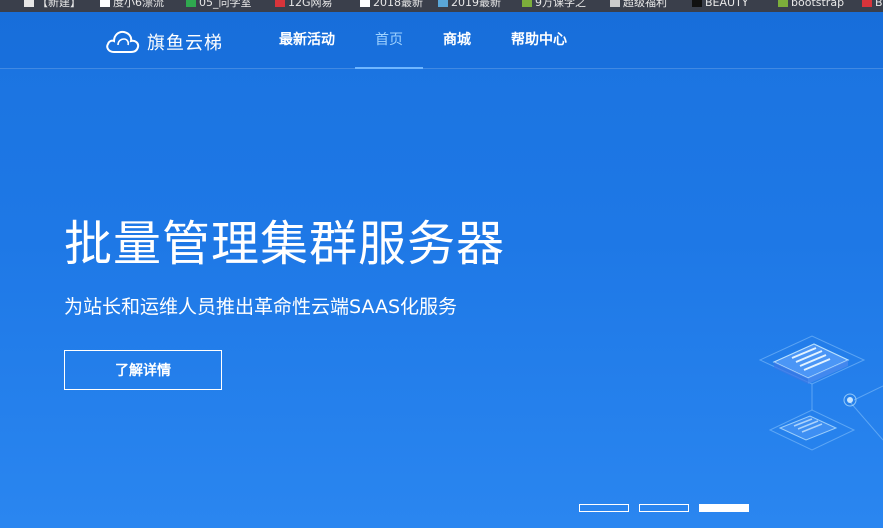  I want to click on bookmark-item: 05_同学室, so click(219, 4).